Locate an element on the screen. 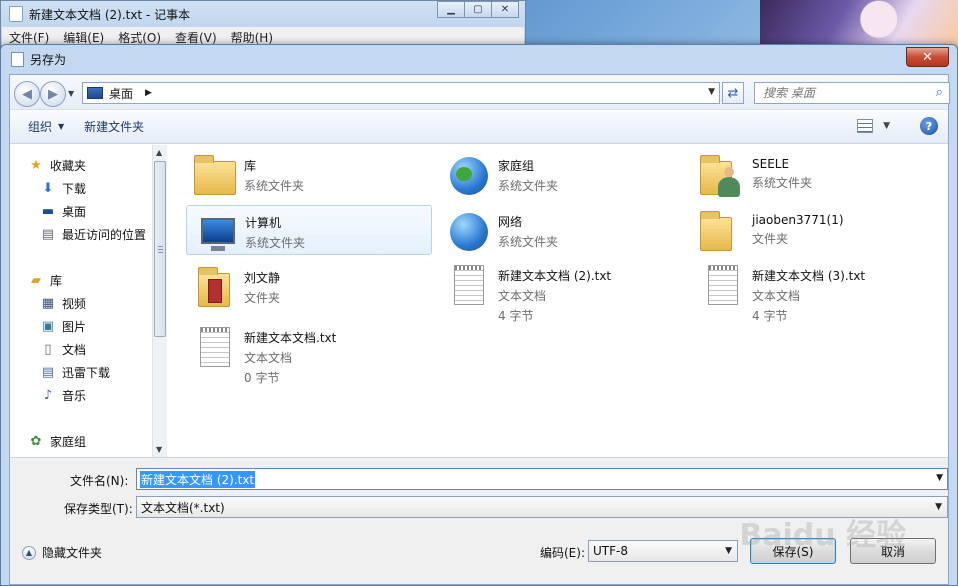 The height and width of the screenshot is (586, 958). downloads-icon: ⬇ is located at coordinates (48, 188).